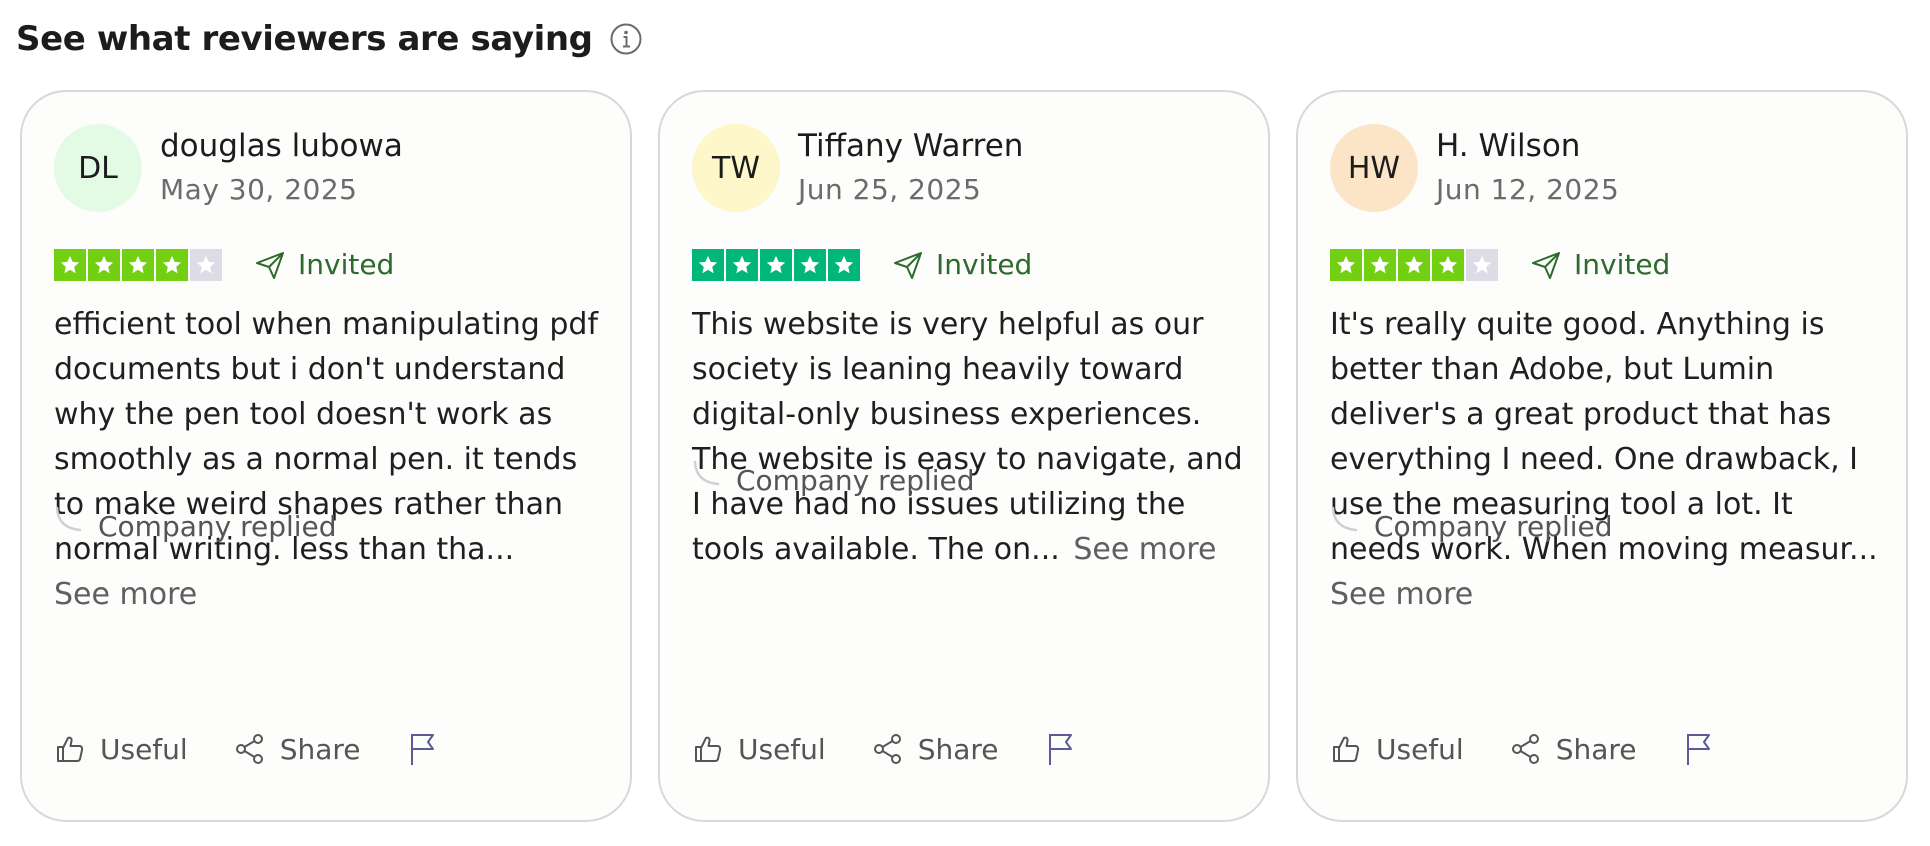  I want to click on reviewer-meta: H. Wilson Jun 12, 2025, so click(1527, 168).